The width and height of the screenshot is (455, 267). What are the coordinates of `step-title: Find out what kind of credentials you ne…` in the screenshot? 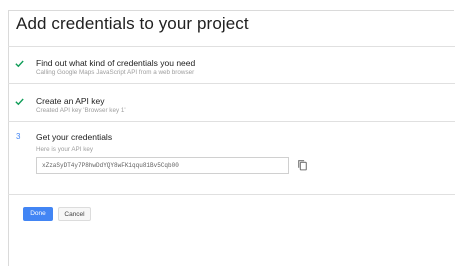 It's located at (116, 63).